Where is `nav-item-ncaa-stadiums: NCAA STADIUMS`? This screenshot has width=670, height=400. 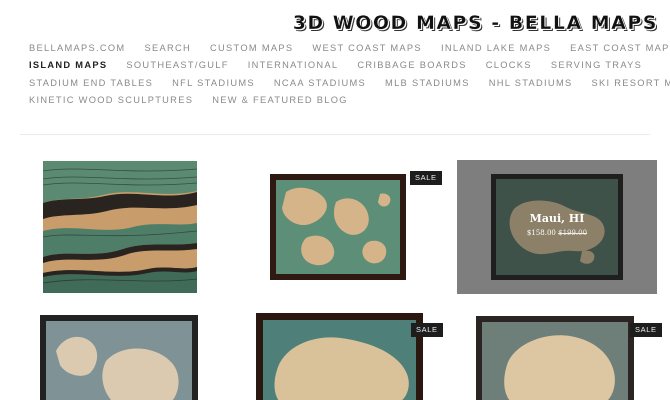 nav-item-ncaa-stadiums: NCAA STADIUMS is located at coordinates (320, 83).